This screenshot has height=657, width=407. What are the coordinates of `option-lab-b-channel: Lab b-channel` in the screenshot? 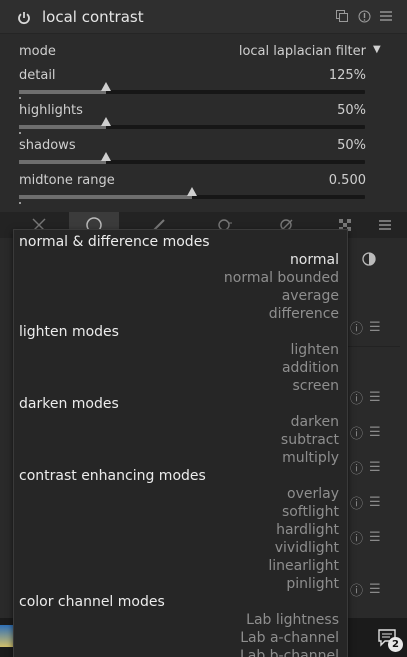 It's located at (289, 652).